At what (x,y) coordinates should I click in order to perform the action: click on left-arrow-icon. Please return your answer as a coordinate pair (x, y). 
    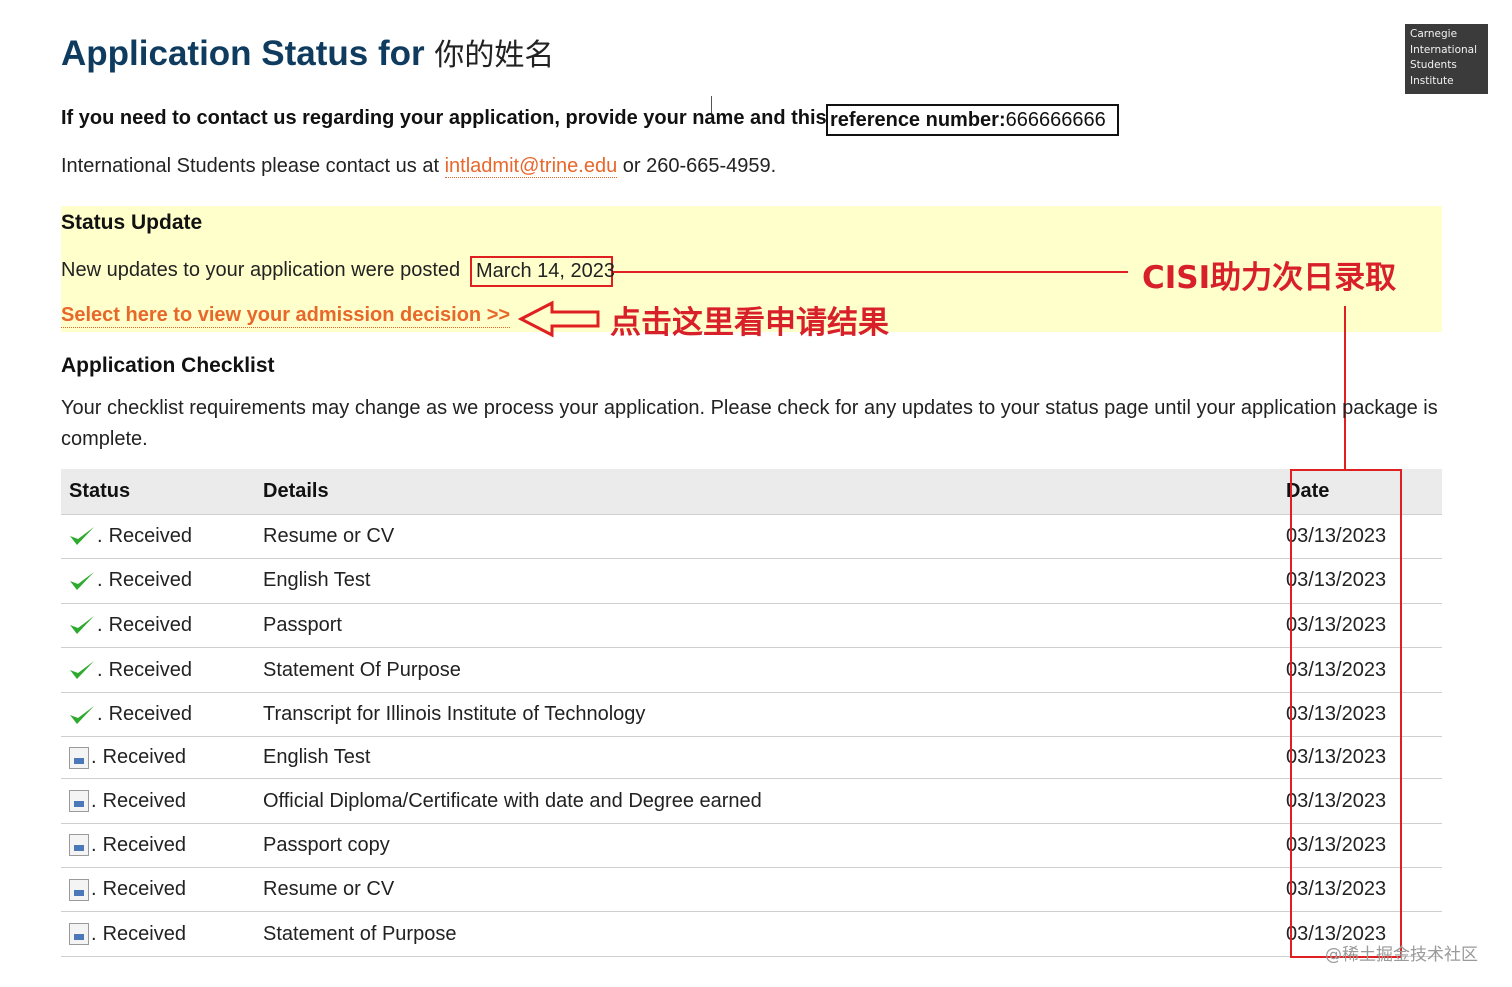
    Looking at the image, I should click on (559, 319).